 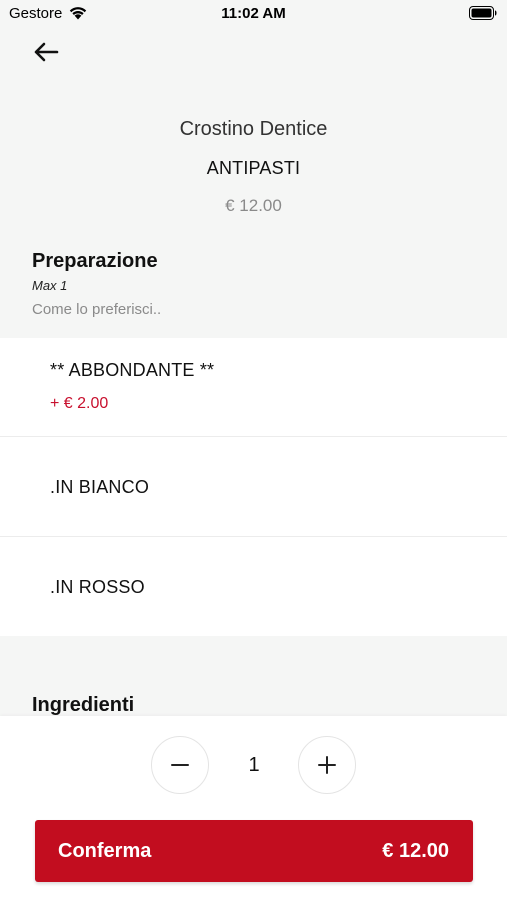 I want to click on battery-icon, so click(x=483, y=13).